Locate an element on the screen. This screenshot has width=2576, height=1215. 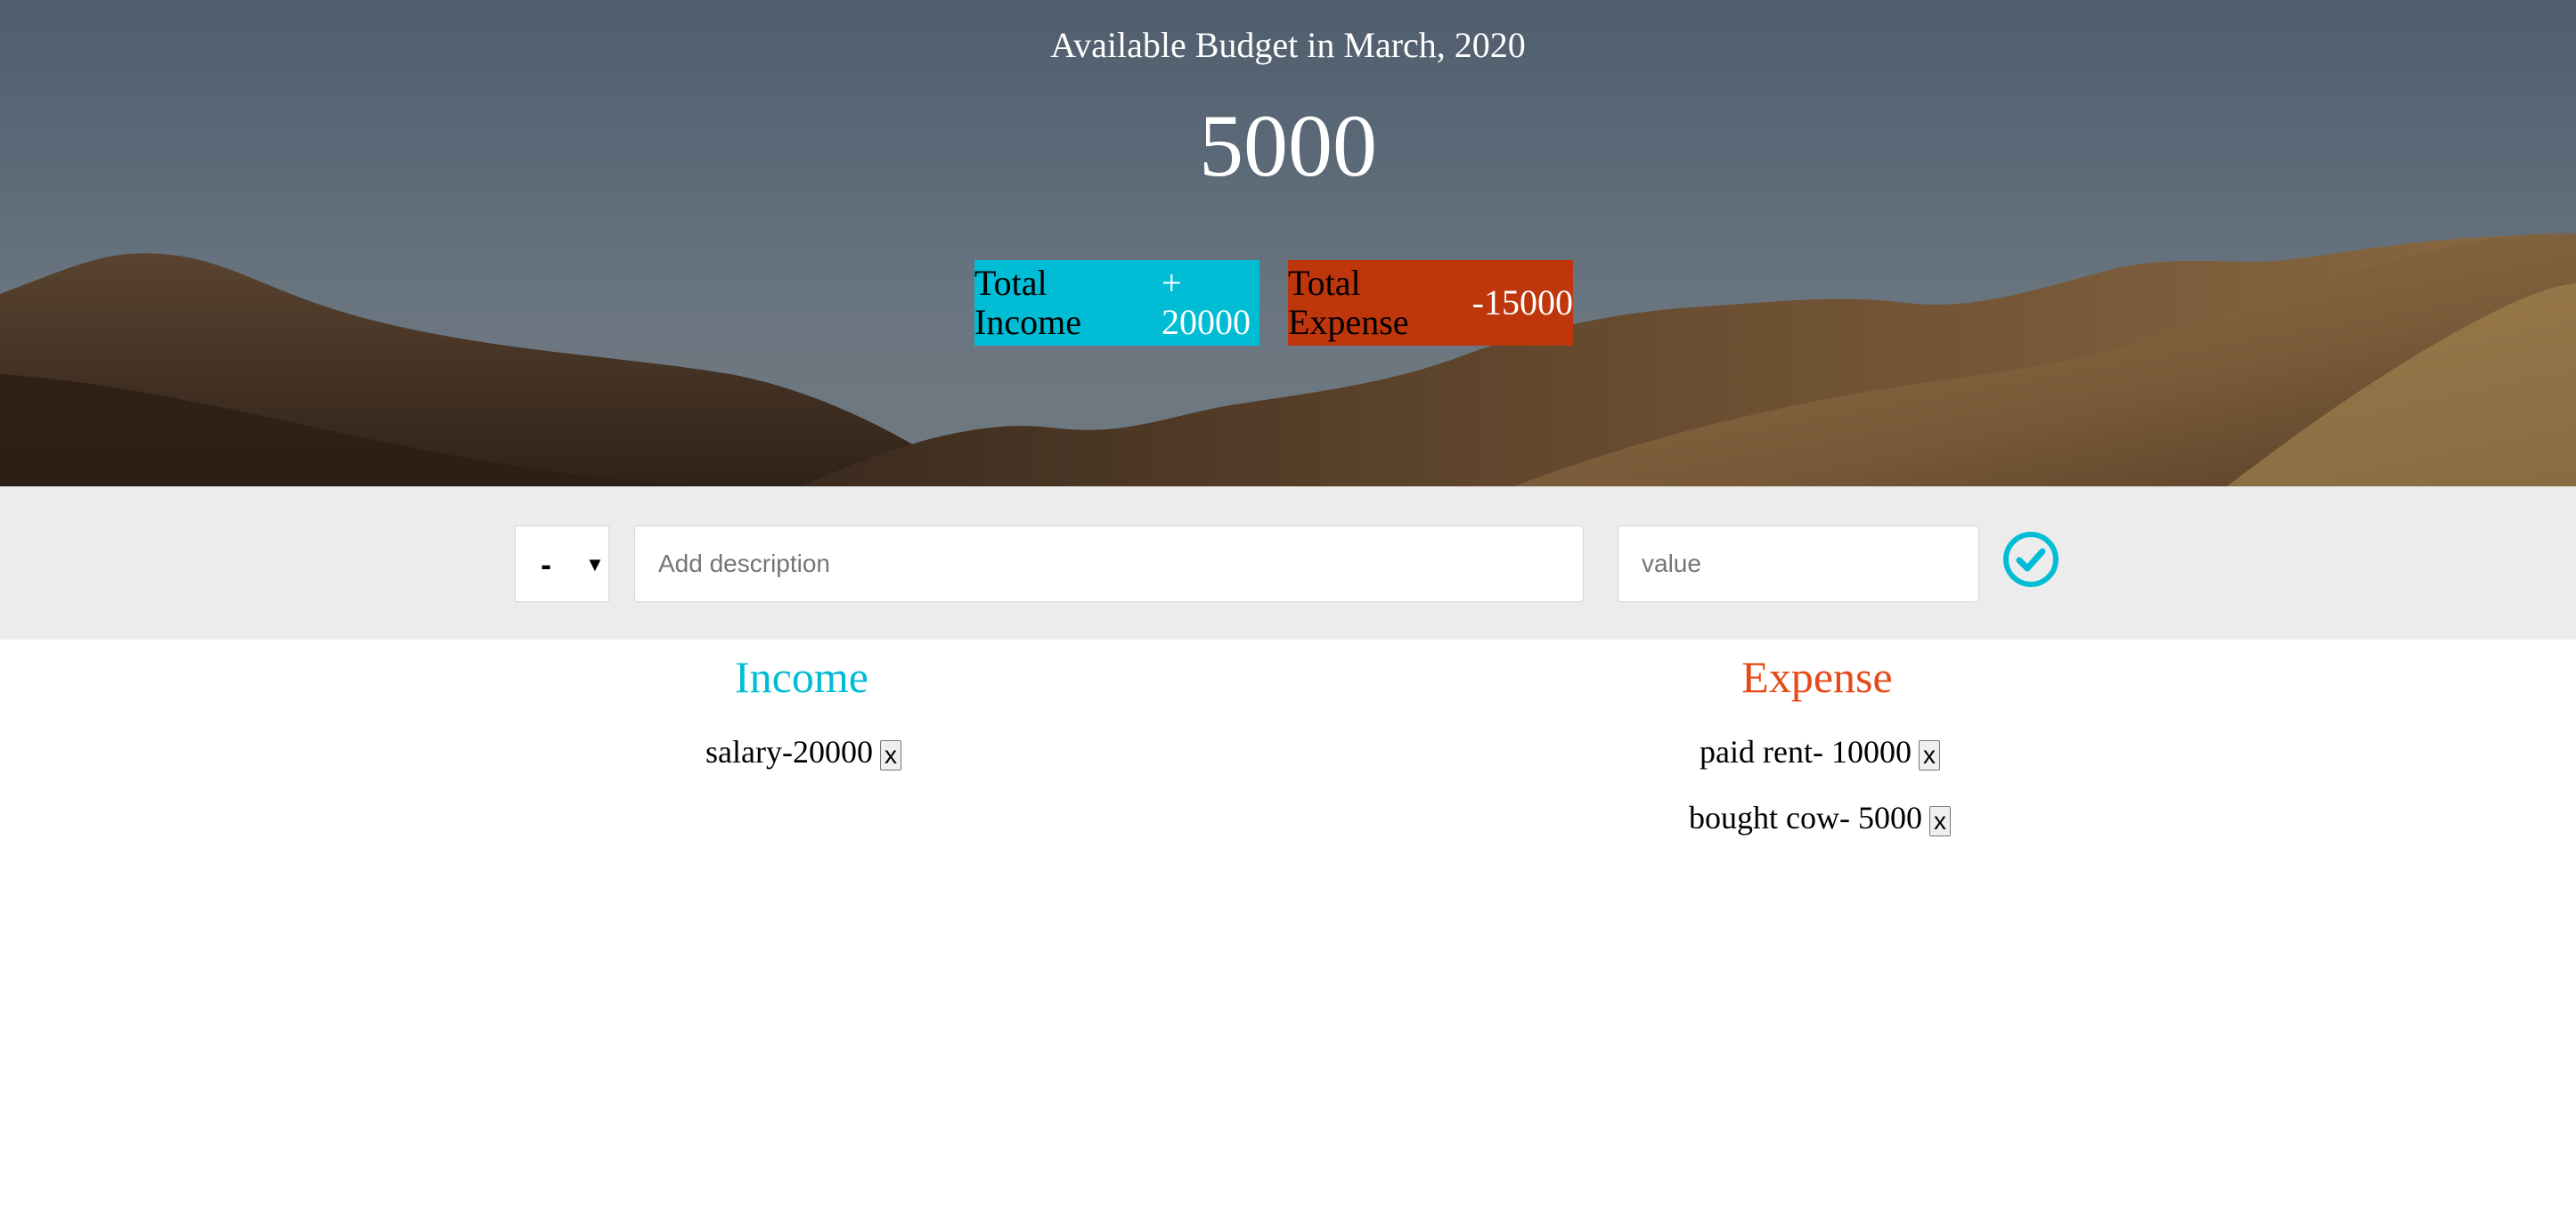
income-list-title: Income is located at coordinates (802, 677).